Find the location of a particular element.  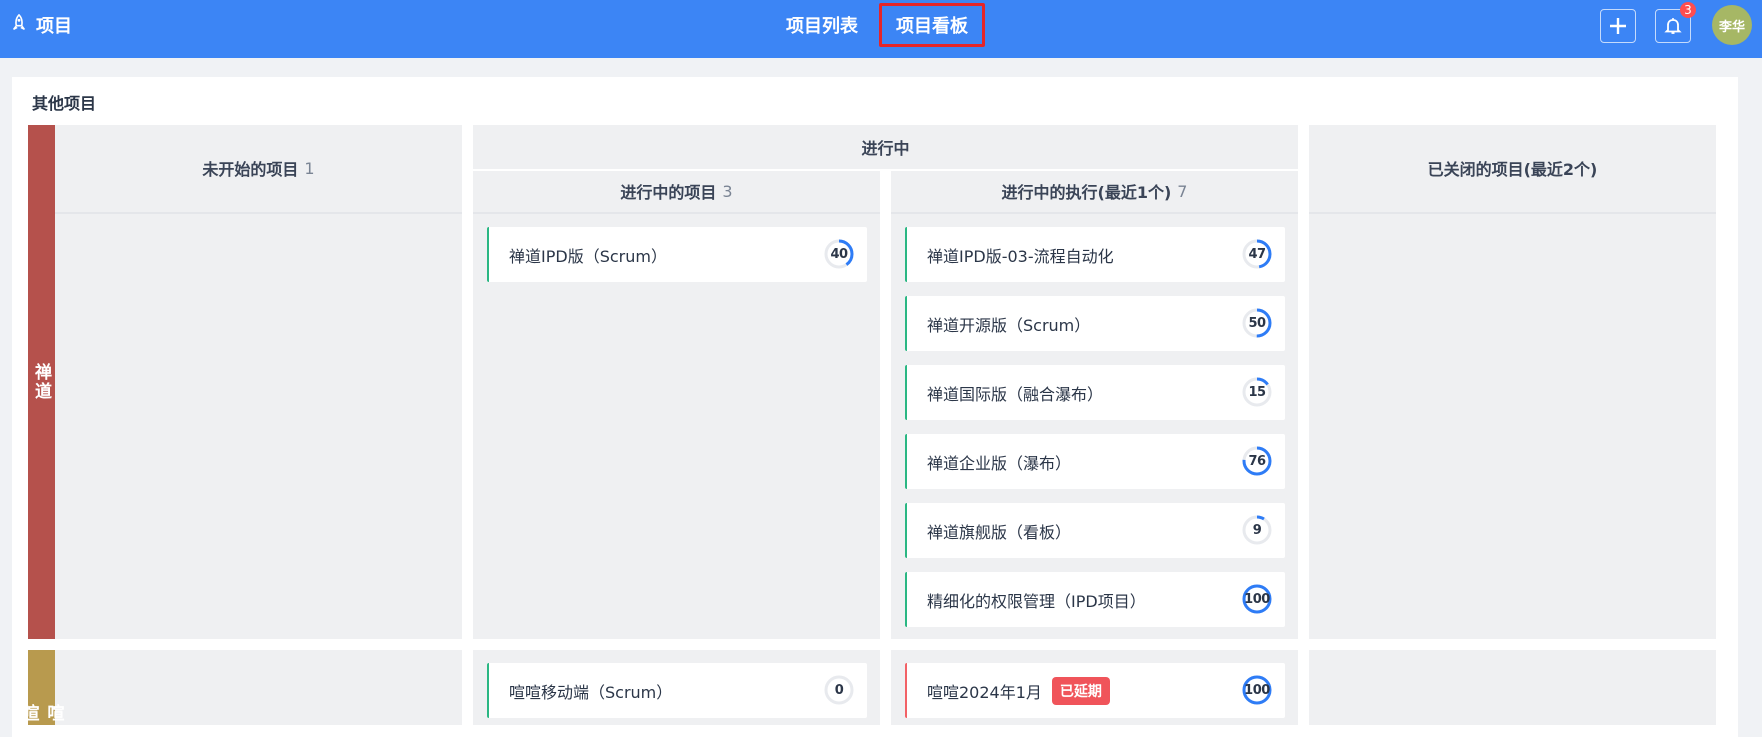

card-title: 喧喧2024年1月 is located at coordinates (984, 692).